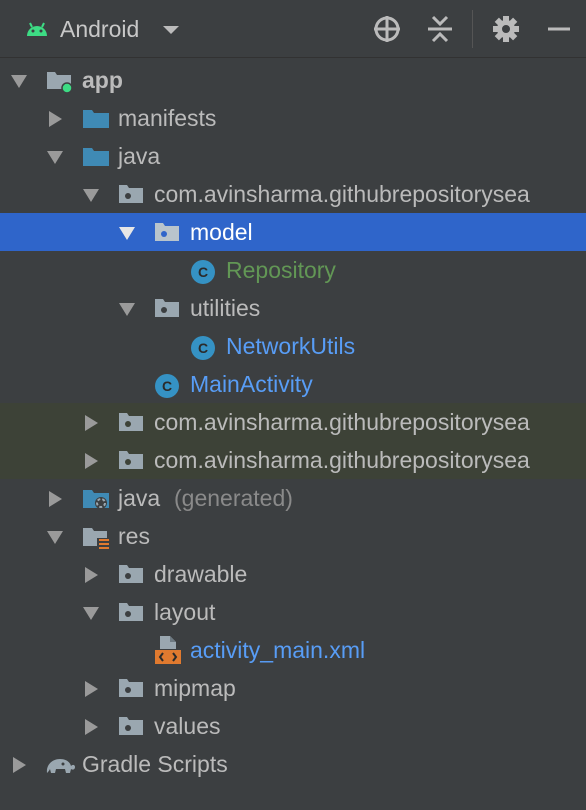  What do you see at coordinates (440, 29) in the screenshot?
I see `collapse-all-icon` at bounding box center [440, 29].